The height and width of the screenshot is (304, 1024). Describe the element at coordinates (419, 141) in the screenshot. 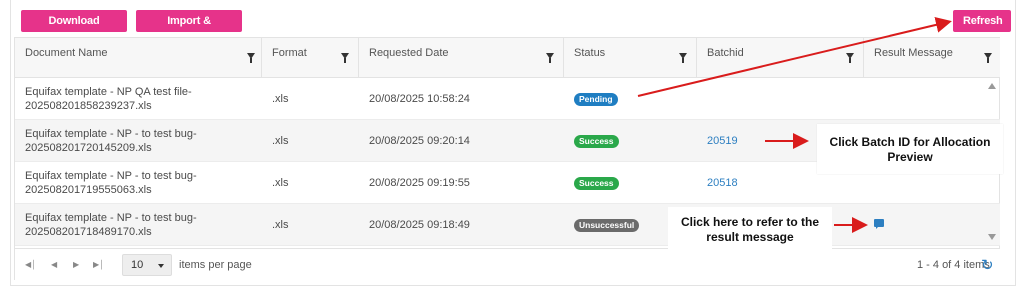

I see `requested-date-cell: 20/08/2025 09:20:14` at that location.